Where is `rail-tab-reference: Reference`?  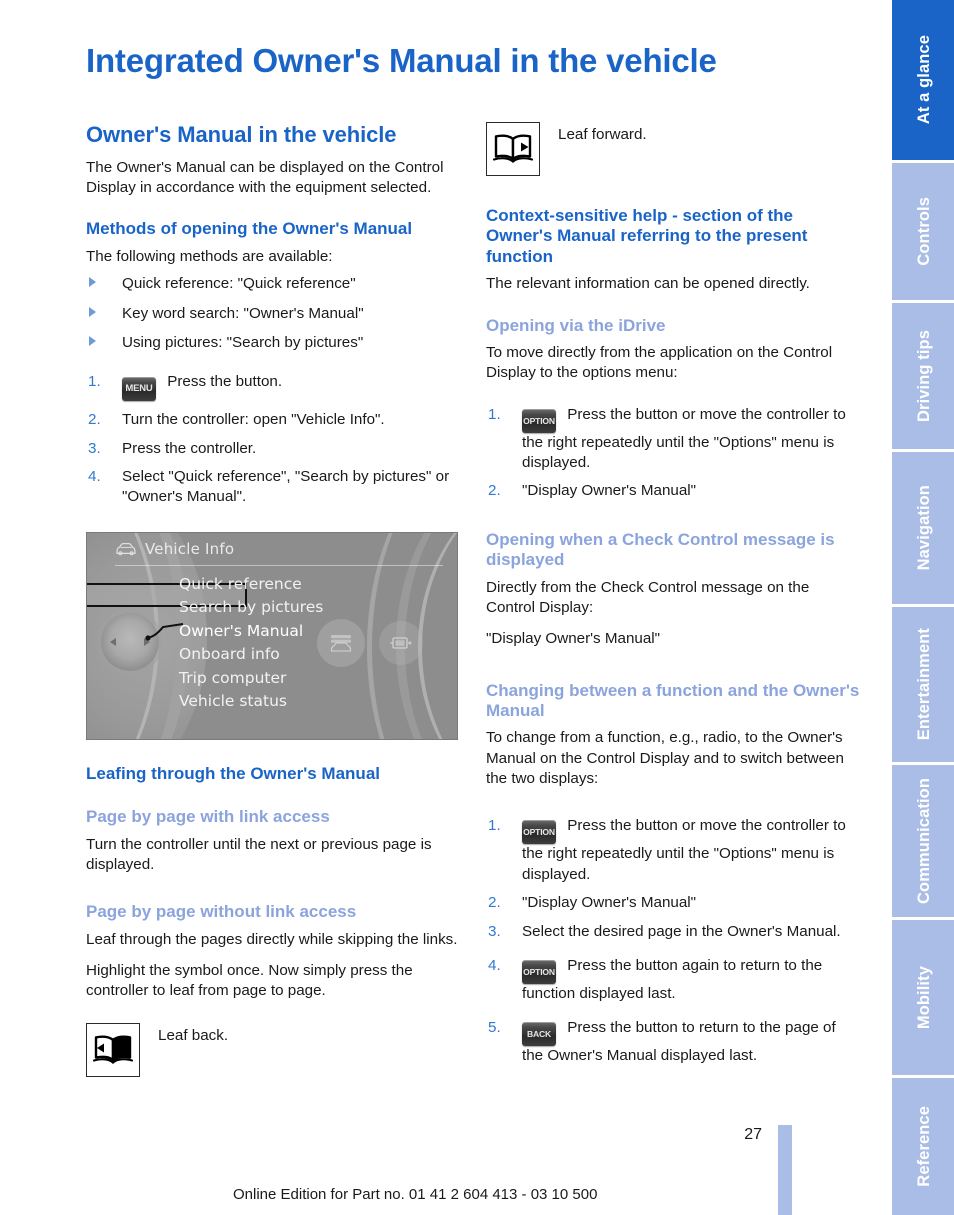 rail-tab-reference: Reference is located at coordinates (923, 1146).